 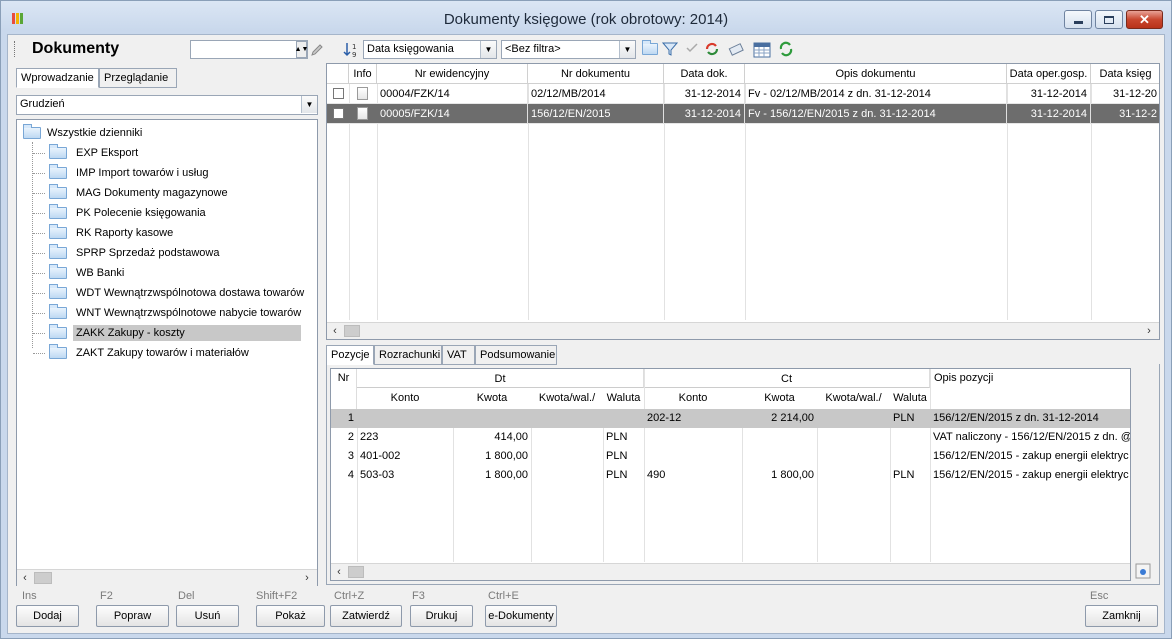 I want to click on tree-item: SPRP Sprzedaż podstawowa, so click(x=128, y=253).